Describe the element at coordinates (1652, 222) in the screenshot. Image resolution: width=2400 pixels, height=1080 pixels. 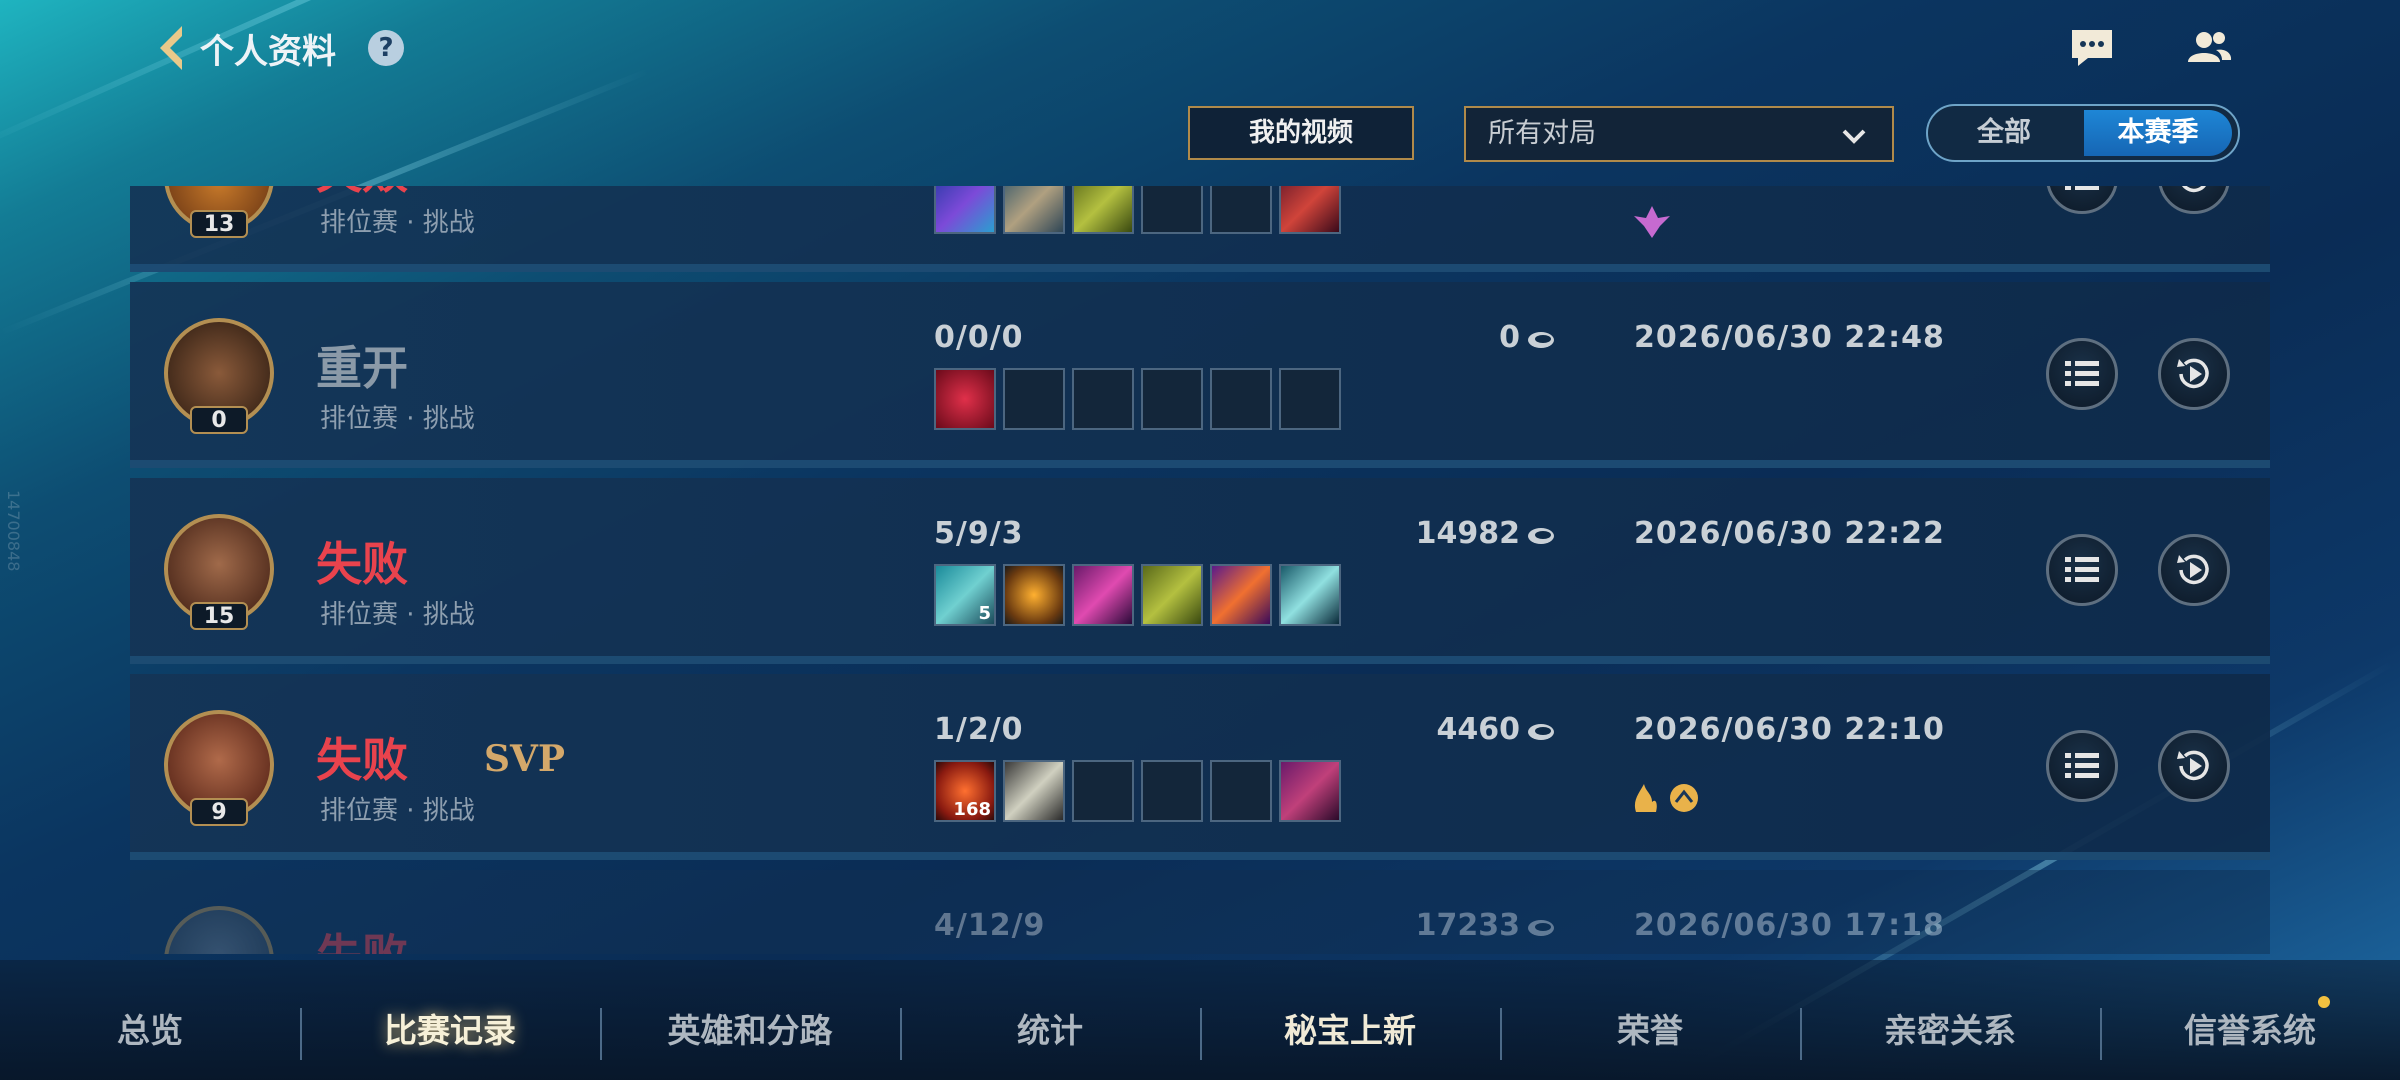
I see `honor-medal-icon` at that location.